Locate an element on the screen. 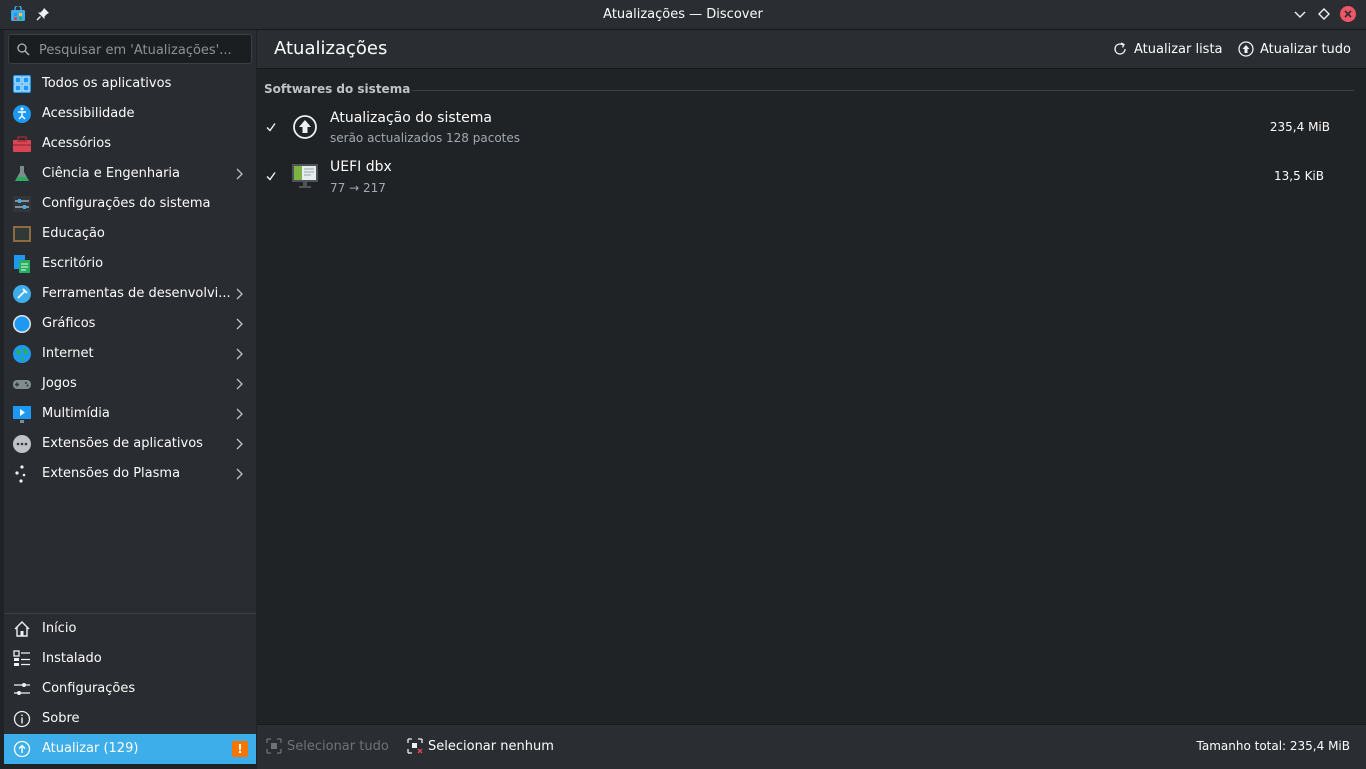 The image size is (1366, 769). nav-settings: Configurações is located at coordinates (130, 689).